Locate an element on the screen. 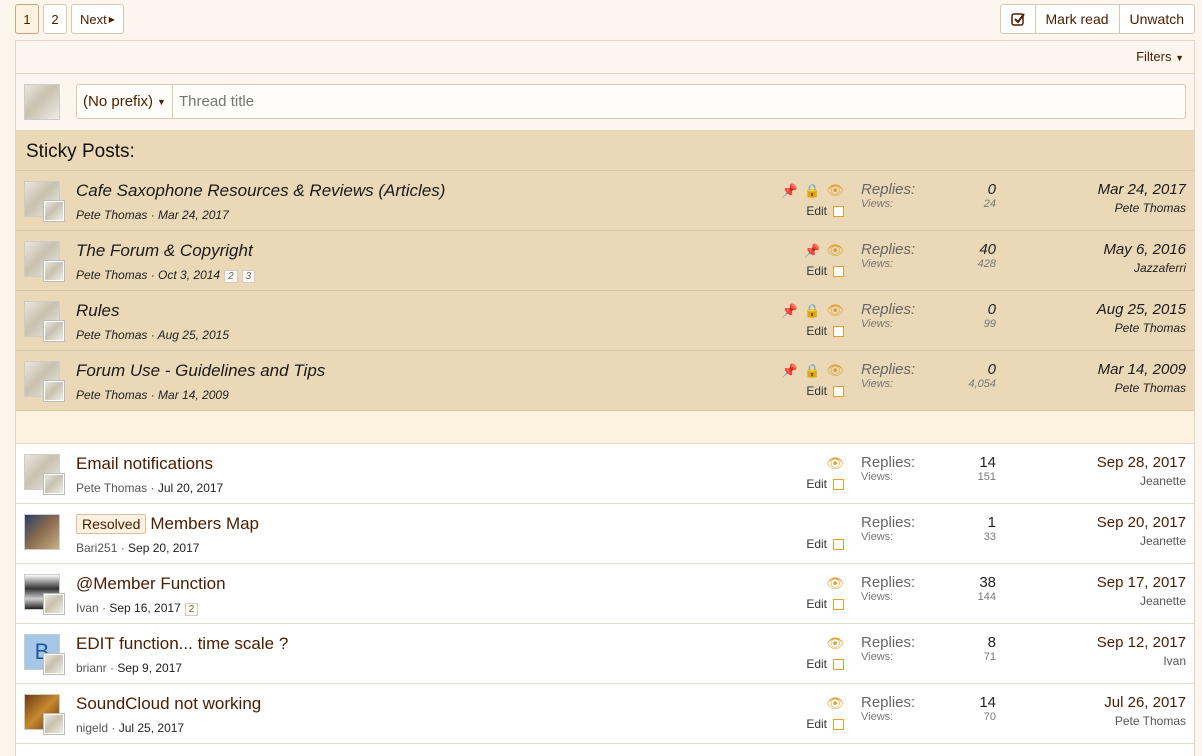 This screenshot has width=1202, height=756. thread-date: Sep 9, 2017 is located at coordinates (149, 668).